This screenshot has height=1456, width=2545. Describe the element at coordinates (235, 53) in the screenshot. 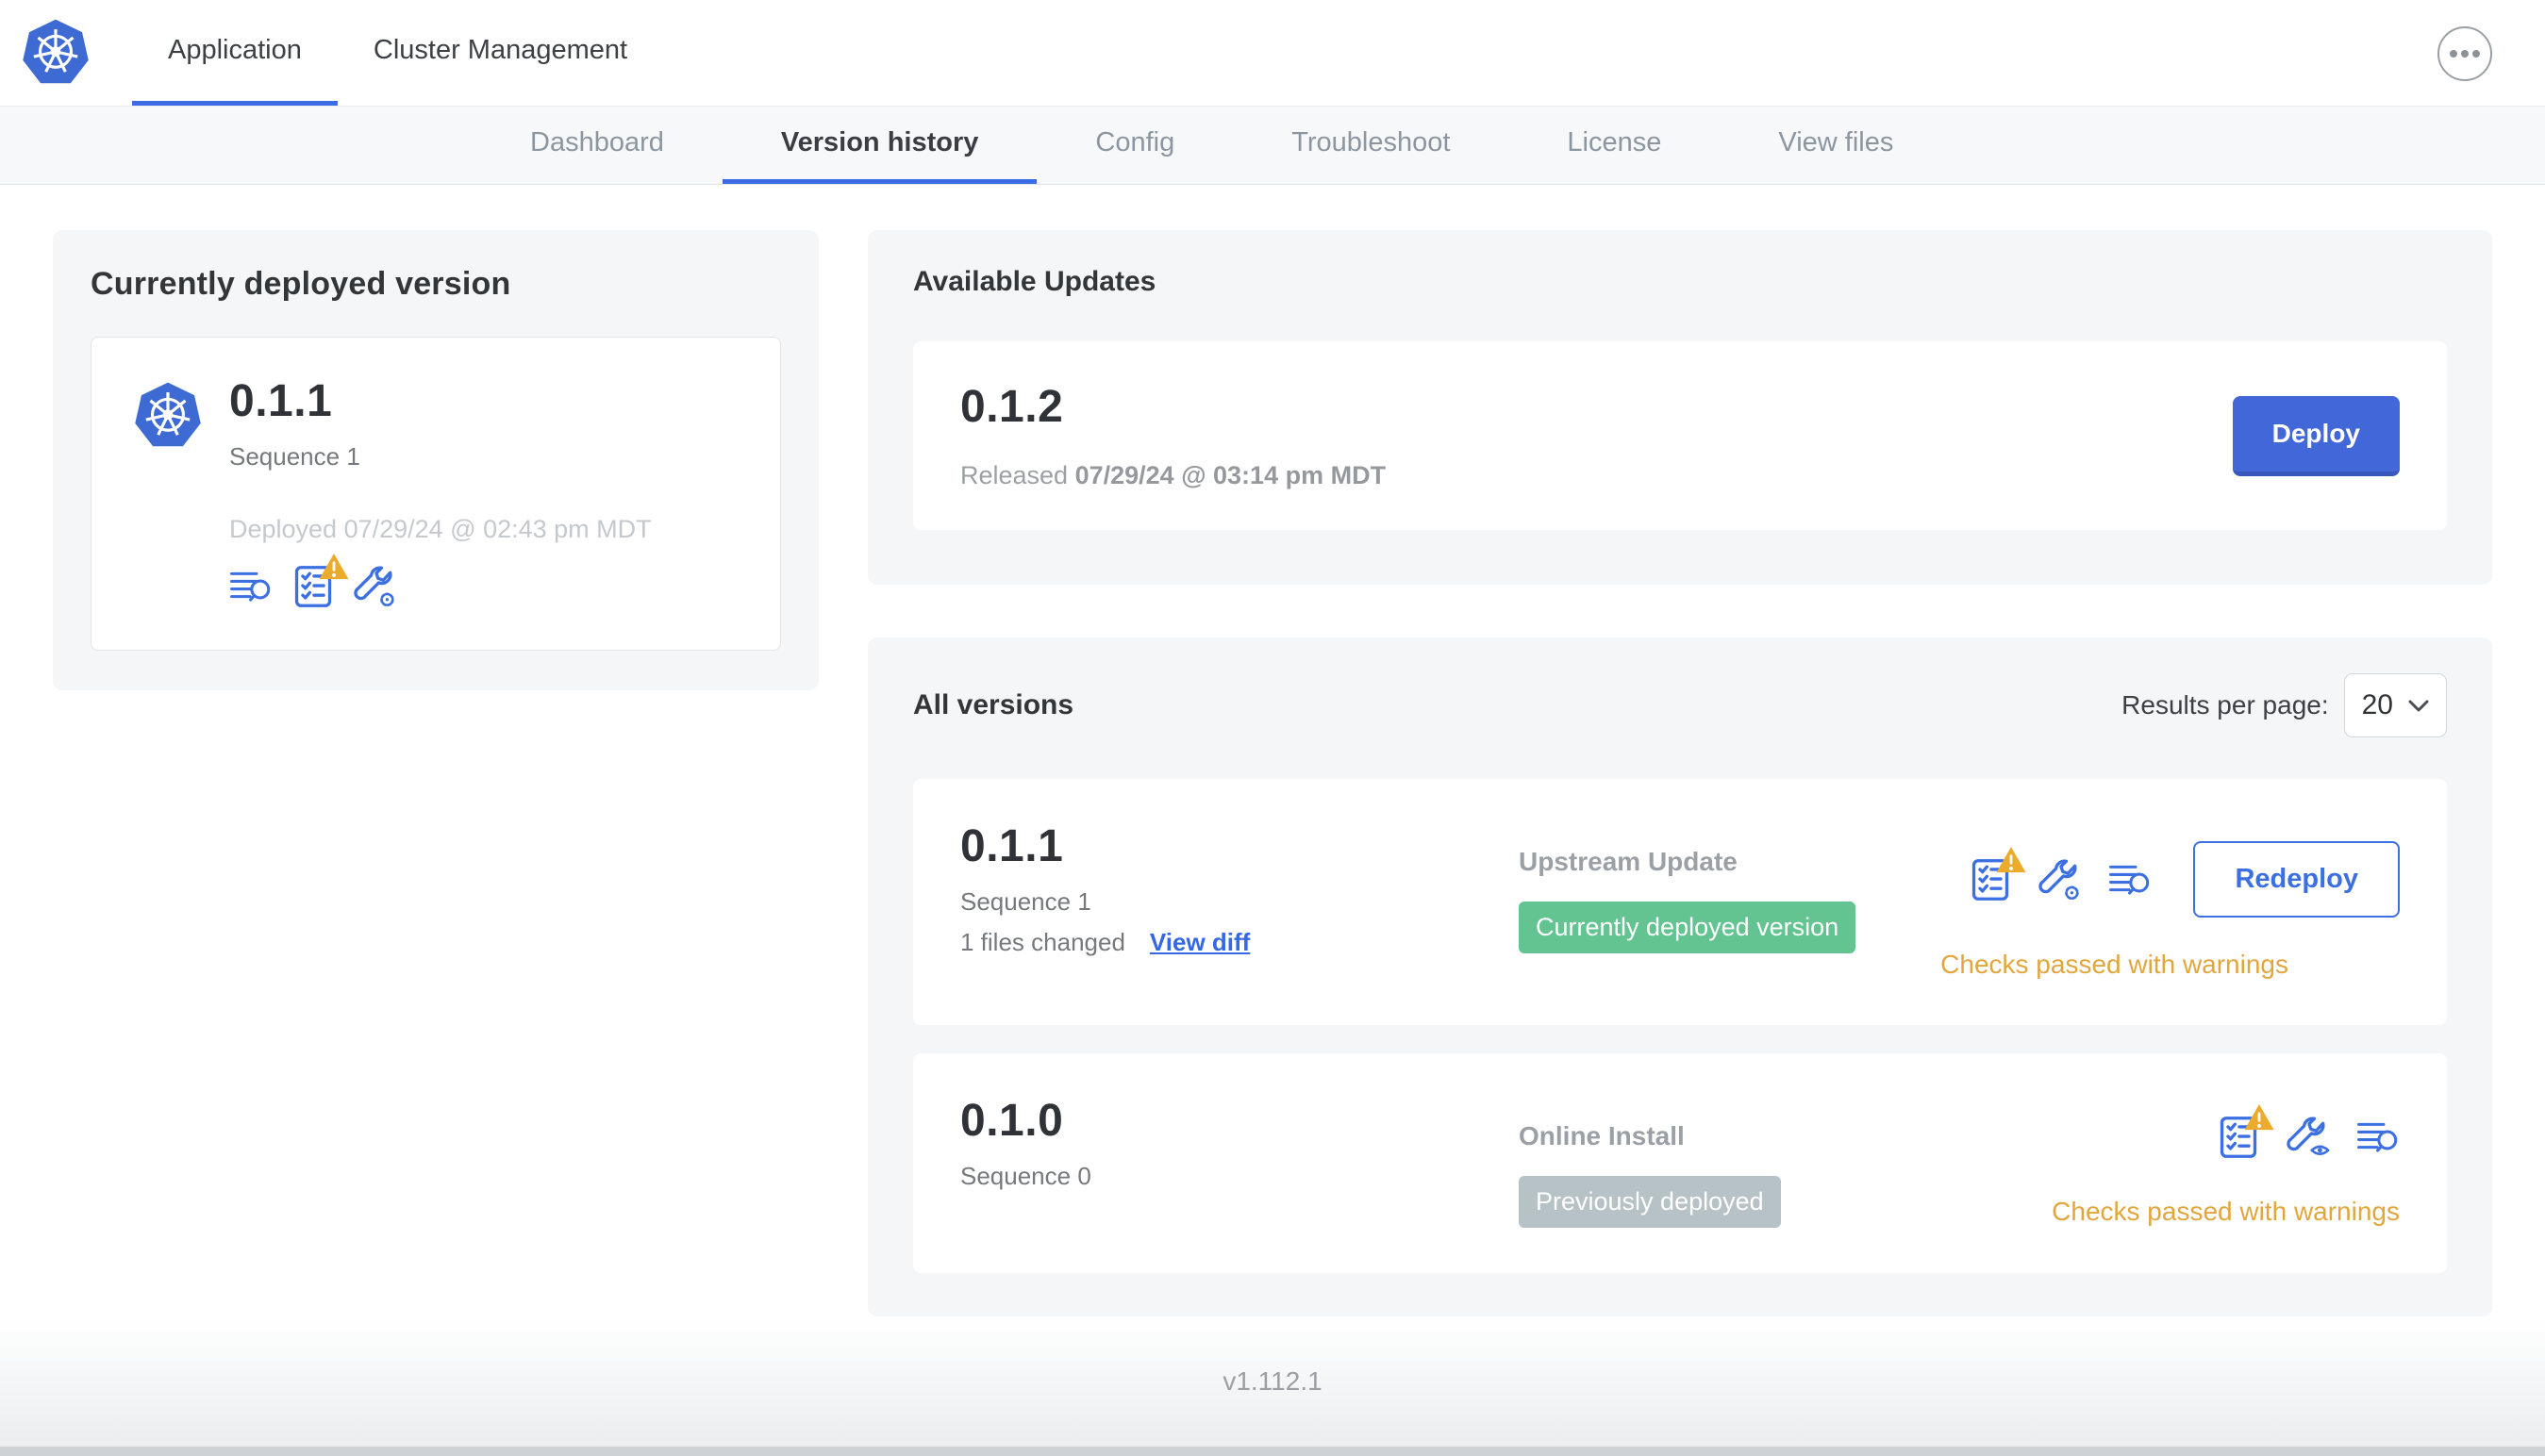

I see `tab-application: Application` at that location.